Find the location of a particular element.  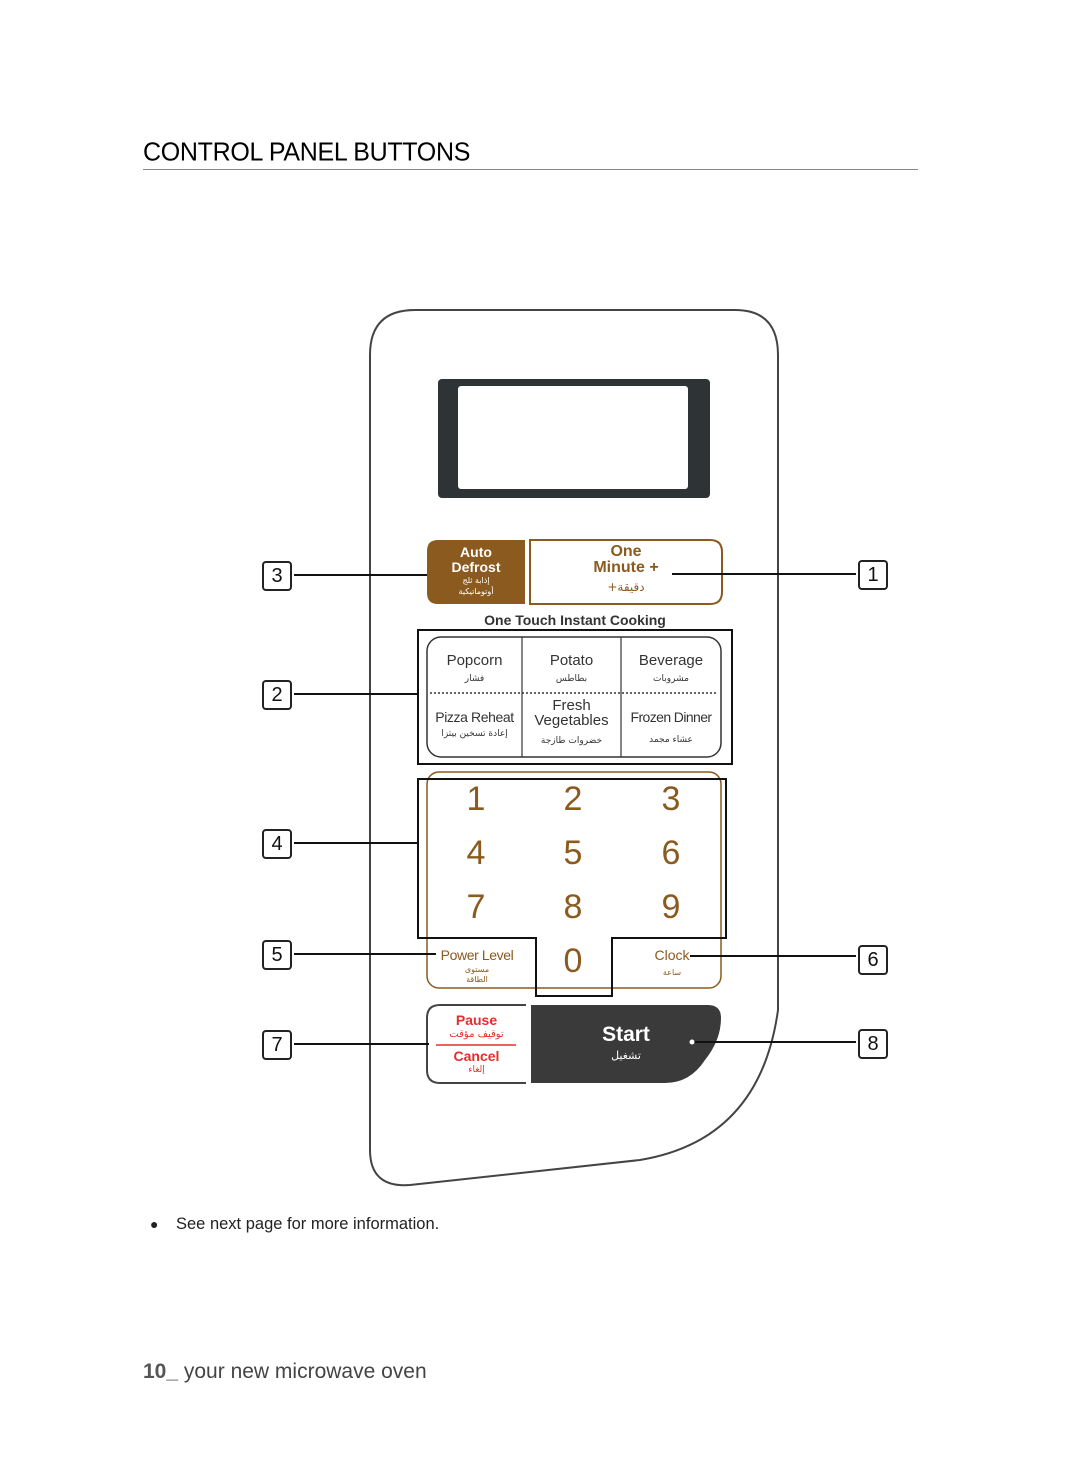

potato-button: Potato بطاطس is located at coordinates (571, 666).